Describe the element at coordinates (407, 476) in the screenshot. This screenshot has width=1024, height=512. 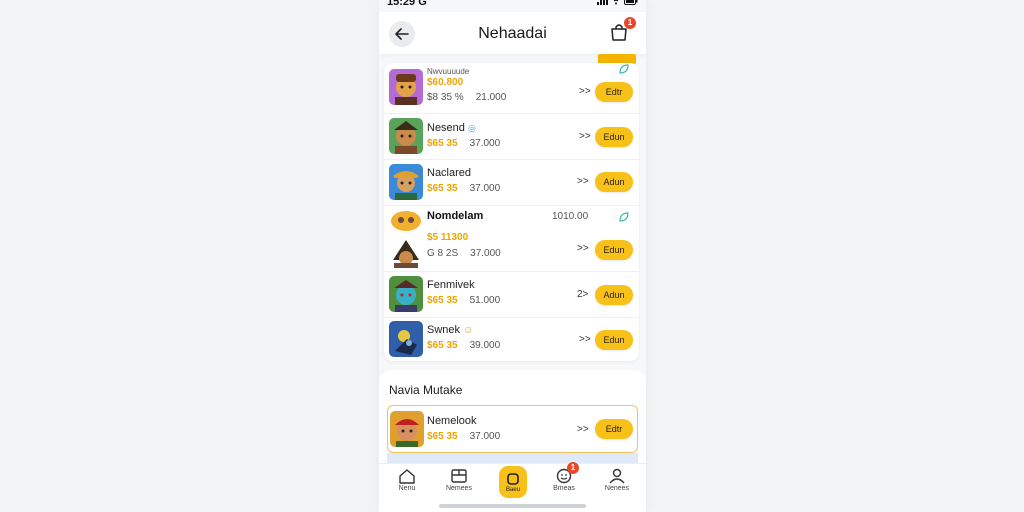
I see `home-icon` at that location.